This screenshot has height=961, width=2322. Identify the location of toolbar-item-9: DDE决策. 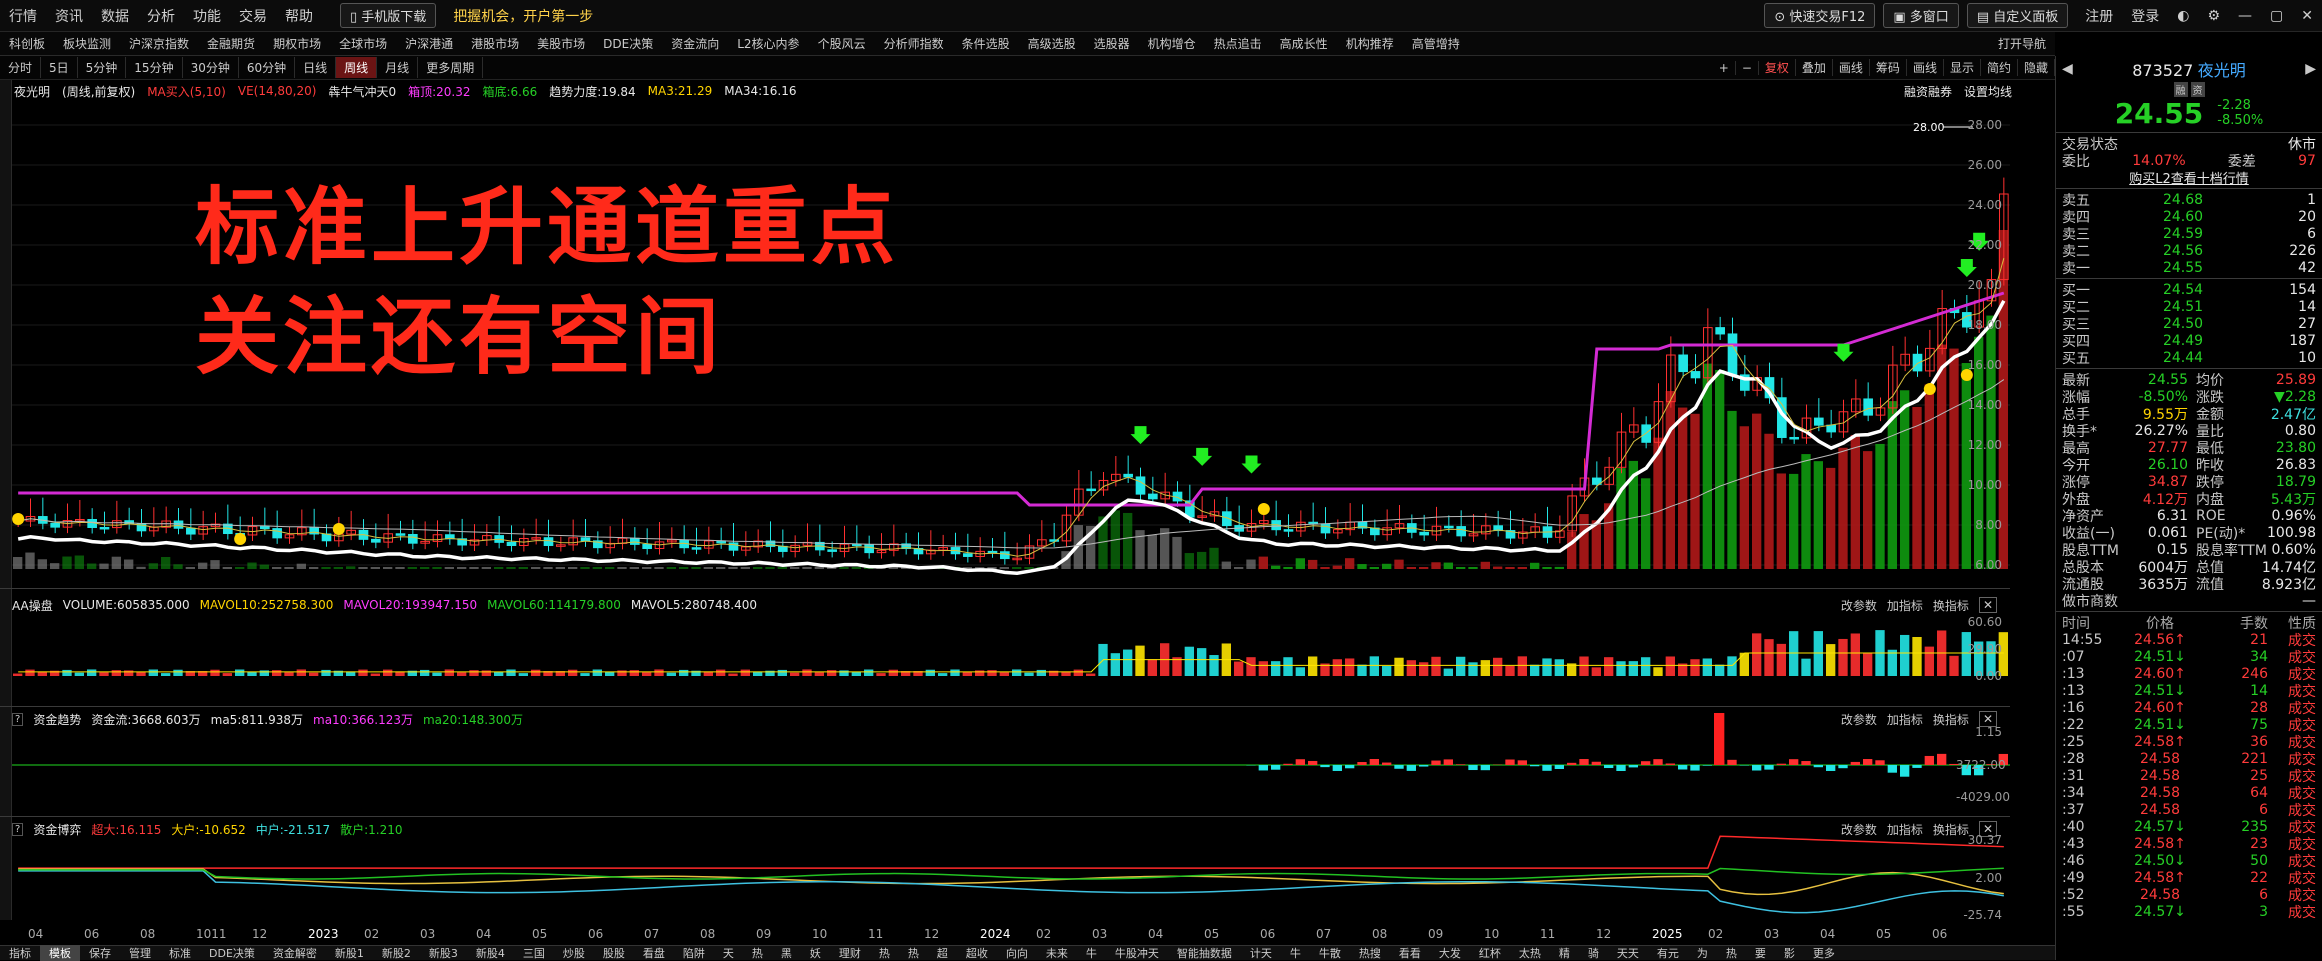
(628, 43).